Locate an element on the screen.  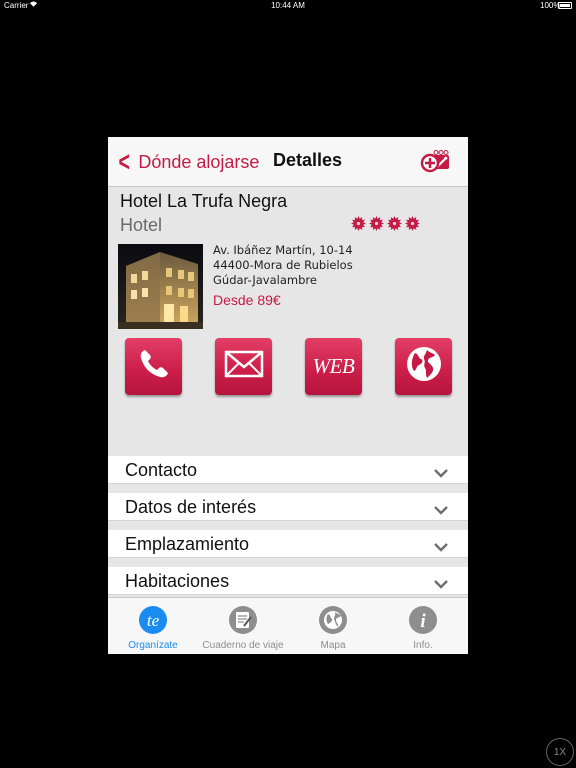
section-label: Habitaciones is located at coordinates (177, 581).